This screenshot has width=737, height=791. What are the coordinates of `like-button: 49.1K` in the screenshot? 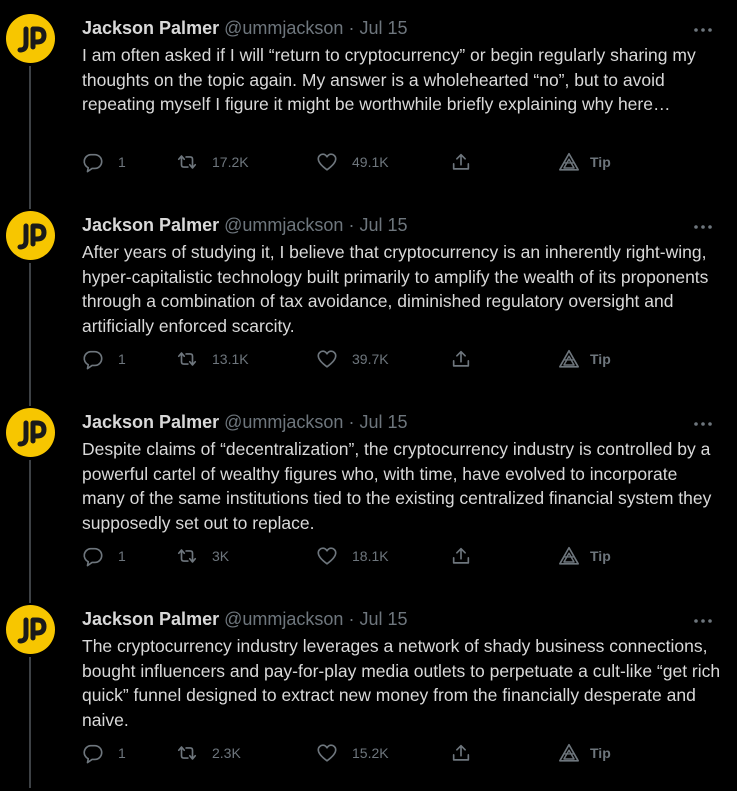 It's located at (352, 162).